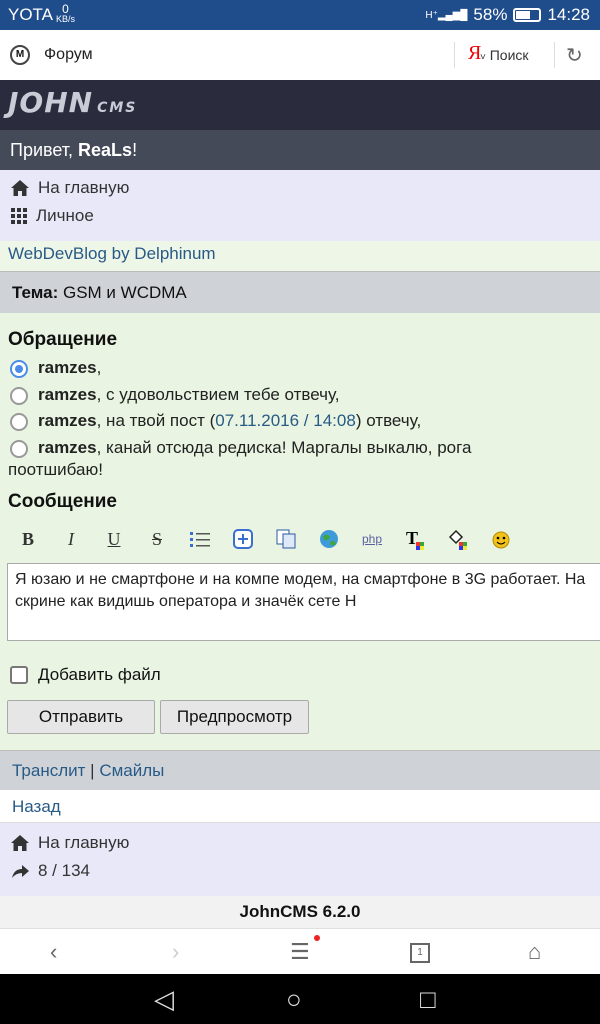  I want to click on appeal-option-1: ramzes,, so click(70, 367).